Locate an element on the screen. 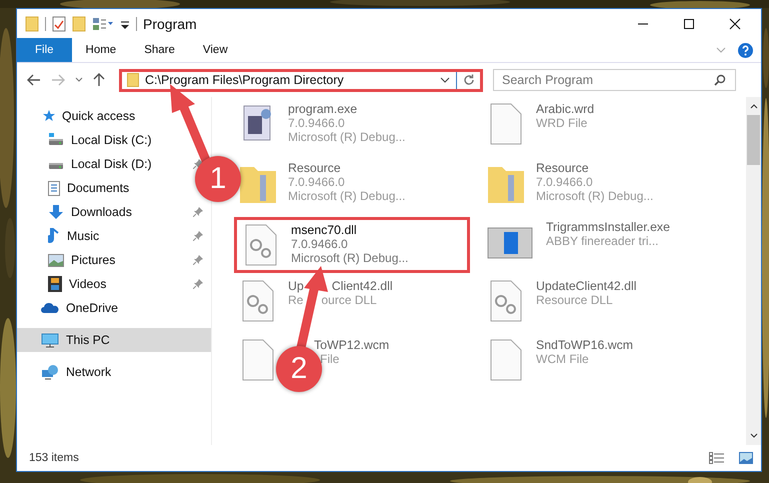  item-count: 153 items is located at coordinates (54, 458).